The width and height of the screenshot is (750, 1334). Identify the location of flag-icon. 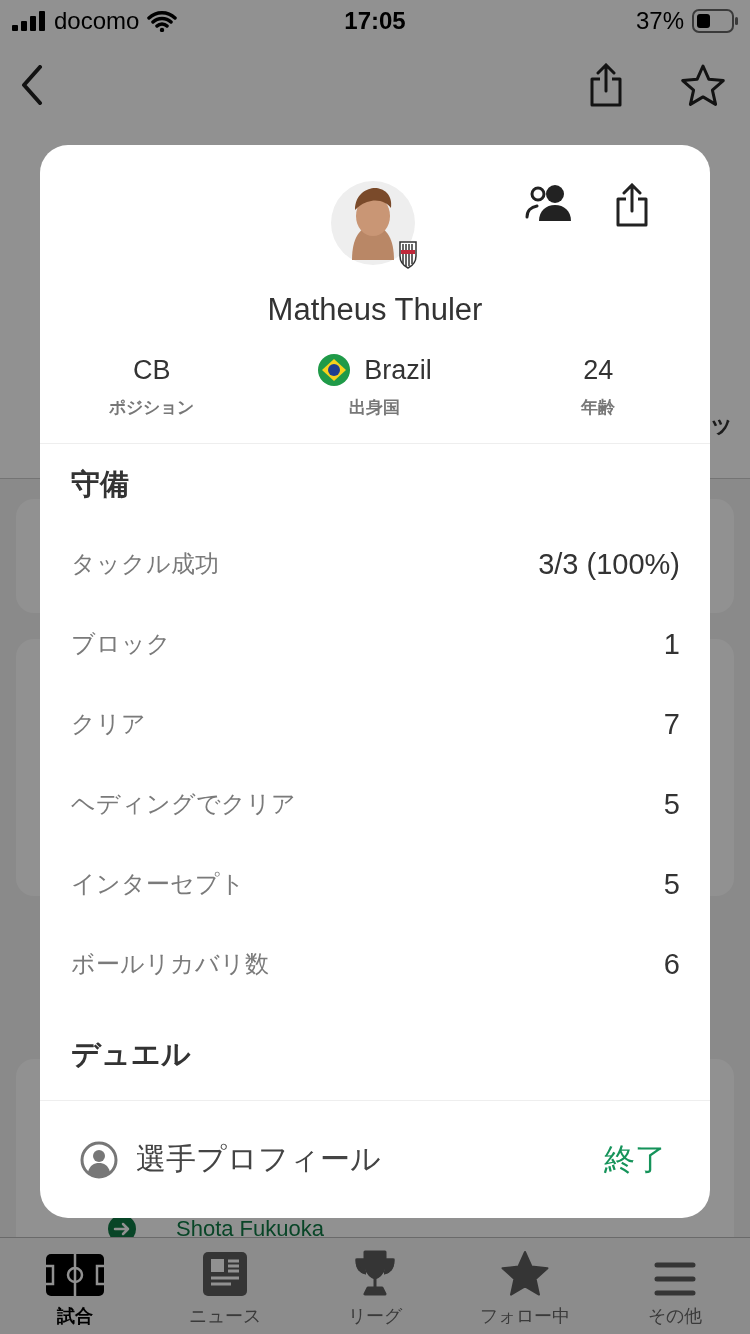
(334, 370).